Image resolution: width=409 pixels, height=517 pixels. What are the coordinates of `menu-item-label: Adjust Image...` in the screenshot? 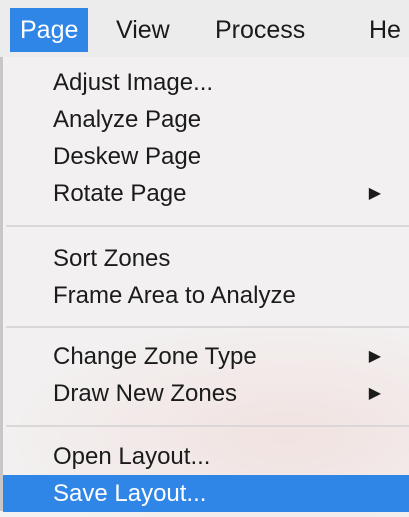 It's located at (133, 82).